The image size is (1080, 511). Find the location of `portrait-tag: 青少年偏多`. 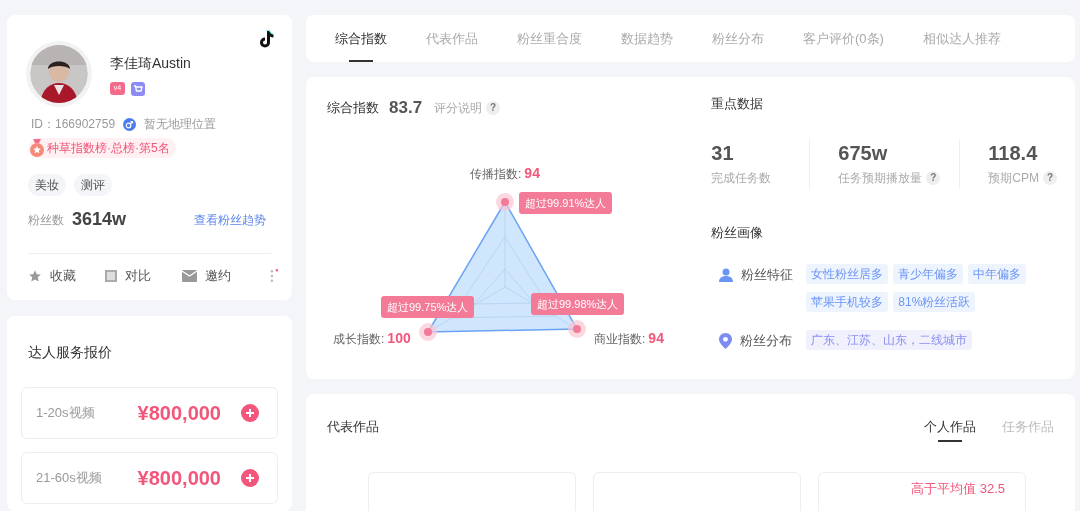

portrait-tag: 青少年偏多 is located at coordinates (928, 274).